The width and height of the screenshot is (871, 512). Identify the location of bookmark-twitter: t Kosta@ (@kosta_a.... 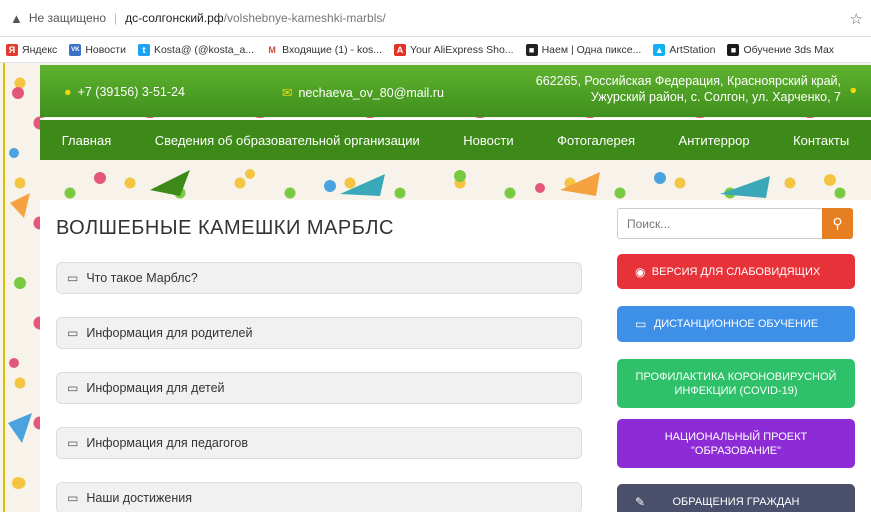
(195, 49).